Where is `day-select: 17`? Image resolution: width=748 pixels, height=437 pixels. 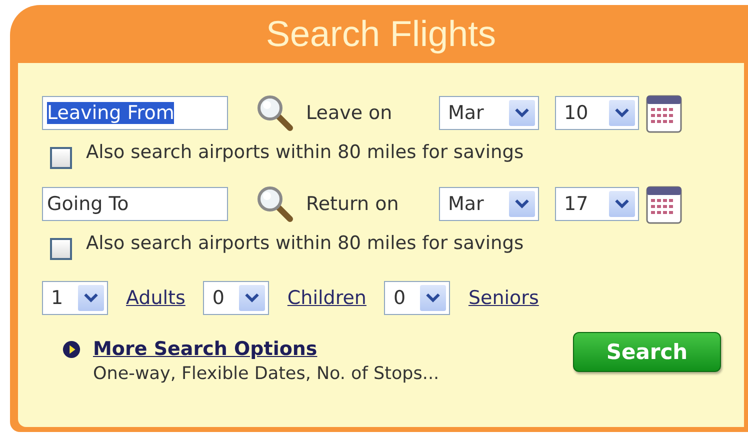
day-select: 17 is located at coordinates (597, 204).